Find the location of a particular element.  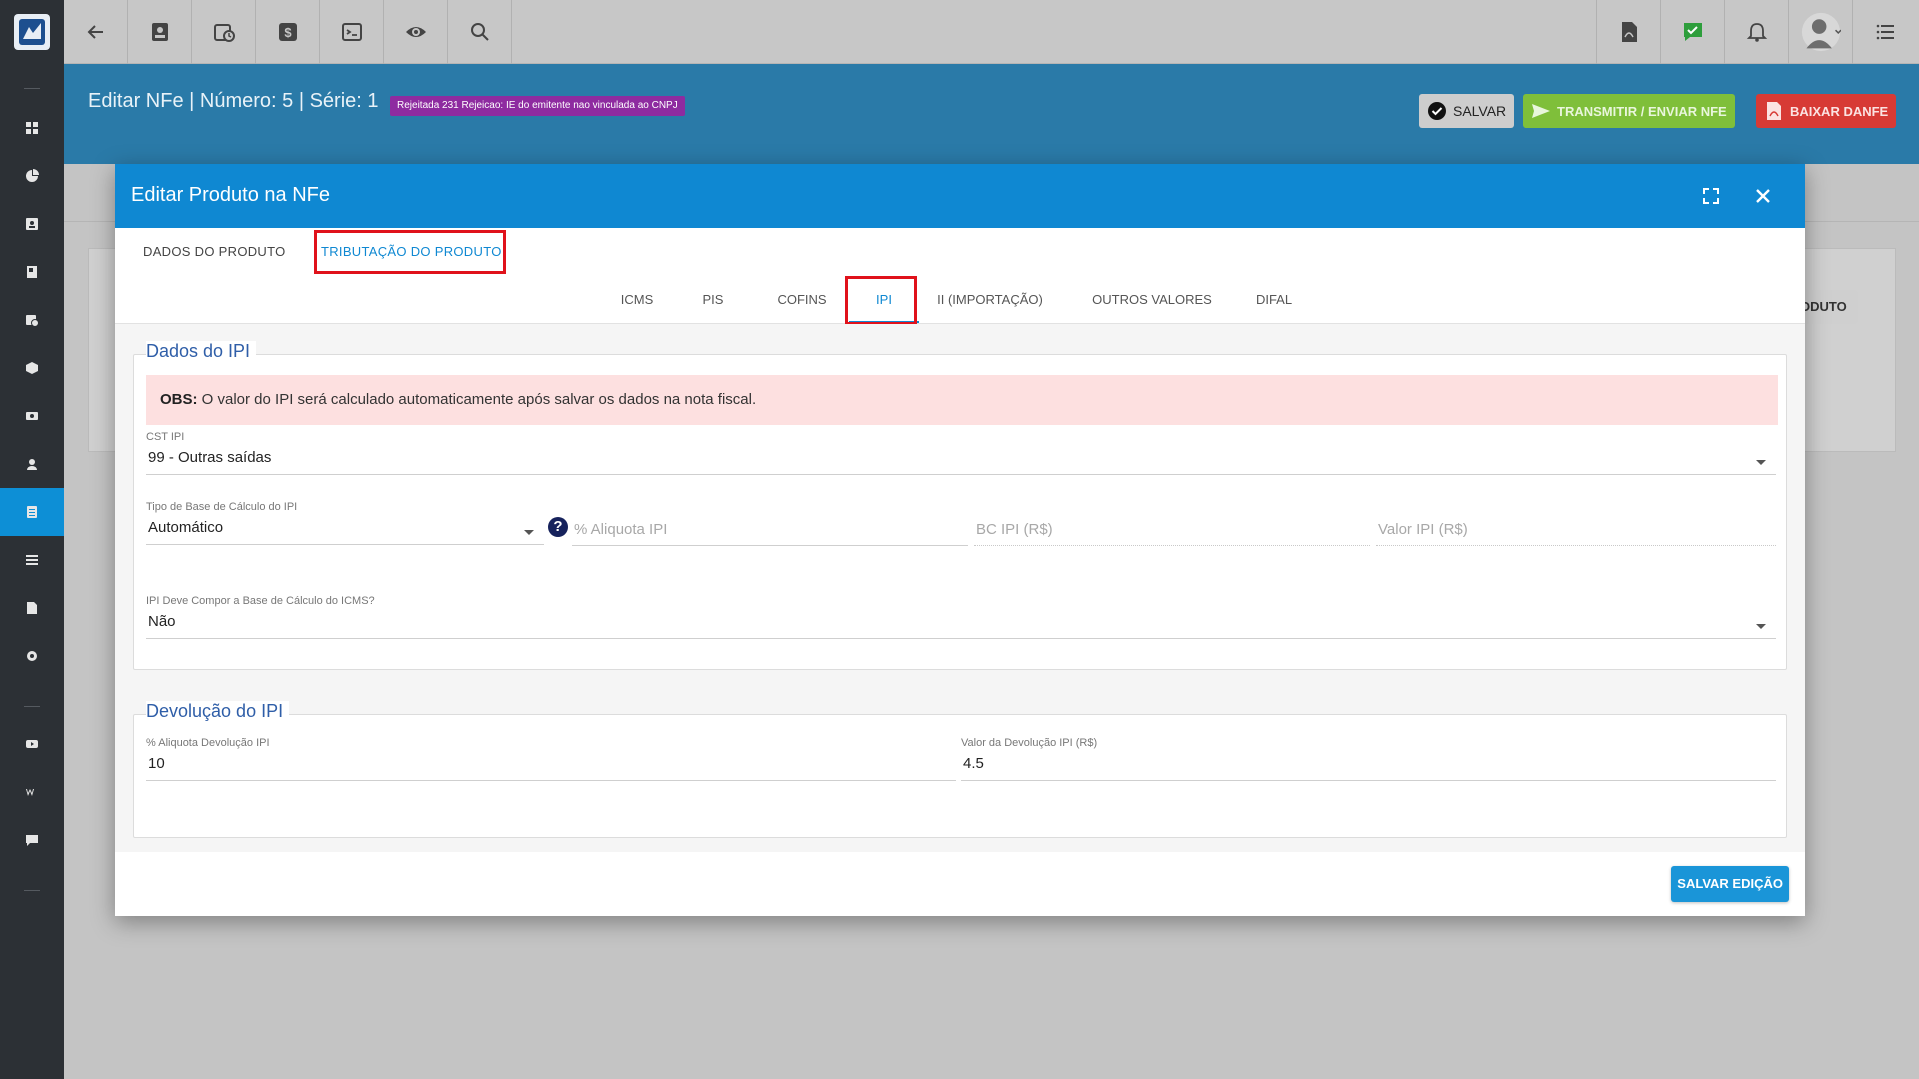

contacts-button is located at coordinates (160, 32).